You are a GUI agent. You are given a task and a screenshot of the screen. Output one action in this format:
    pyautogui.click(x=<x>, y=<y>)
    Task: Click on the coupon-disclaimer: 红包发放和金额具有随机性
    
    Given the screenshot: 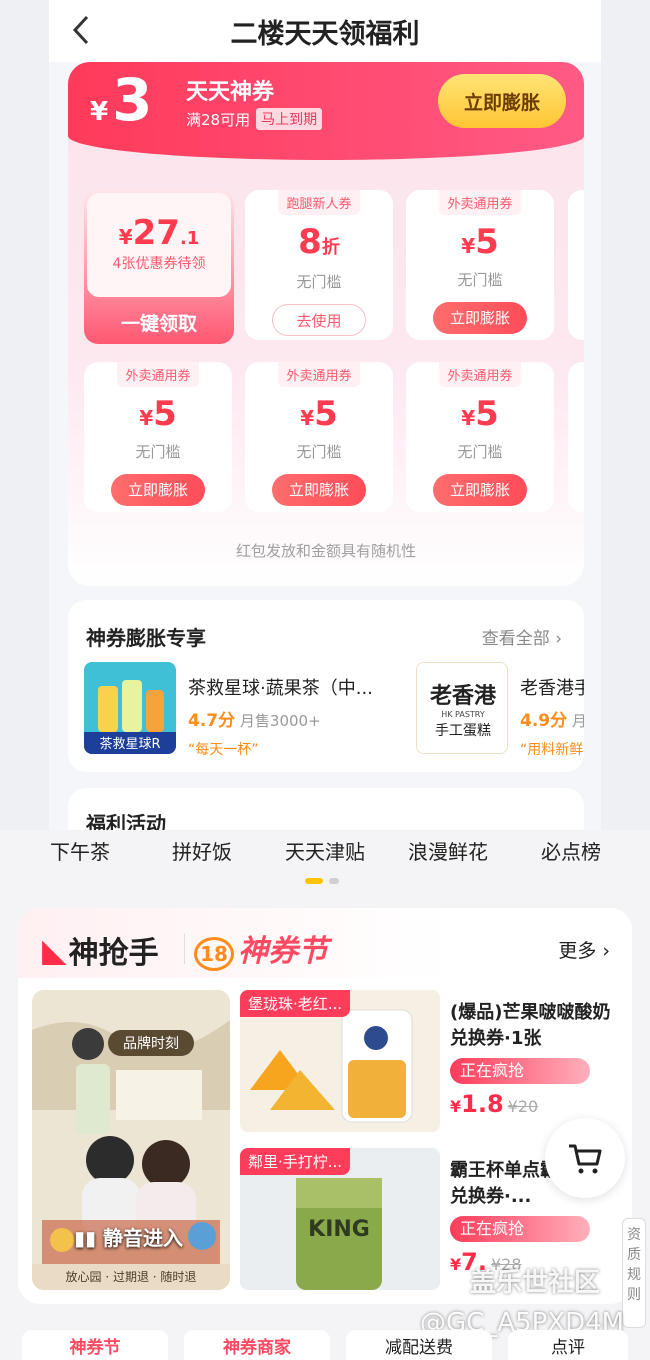 What is the action you would take?
    pyautogui.click(x=325, y=551)
    